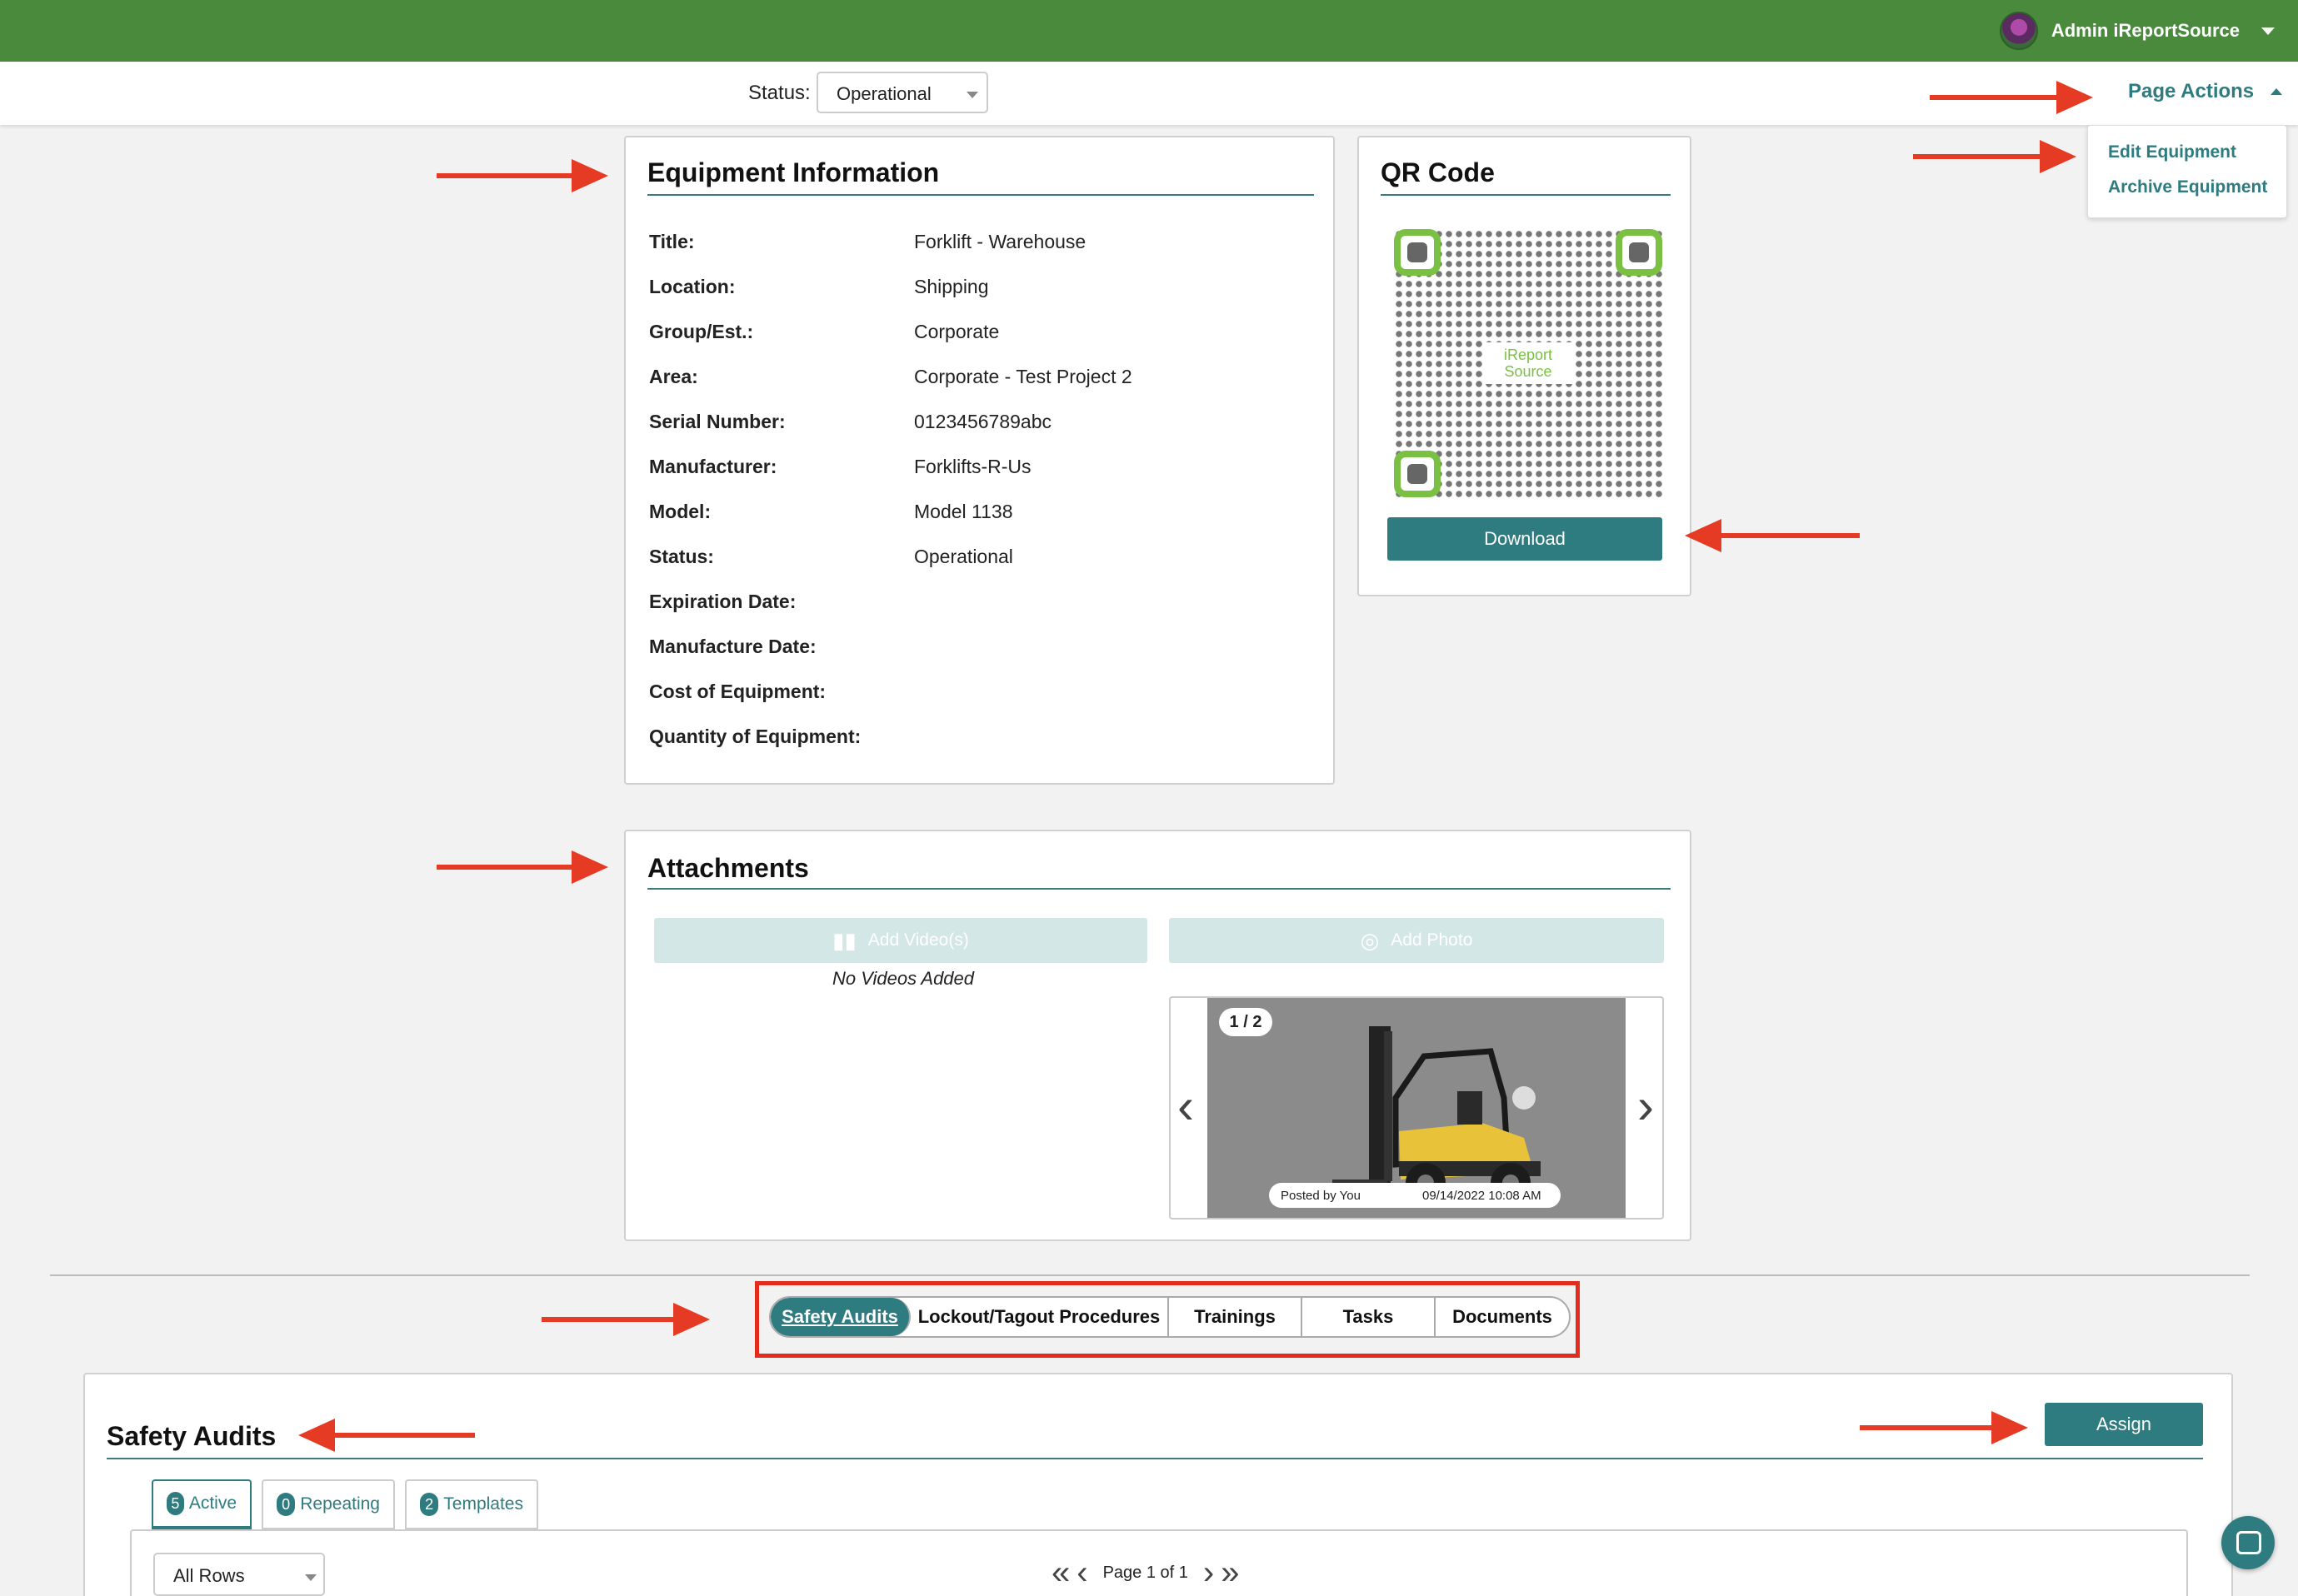 The image size is (2298, 1596). I want to click on rows-select-value: All Rows, so click(209, 1575).